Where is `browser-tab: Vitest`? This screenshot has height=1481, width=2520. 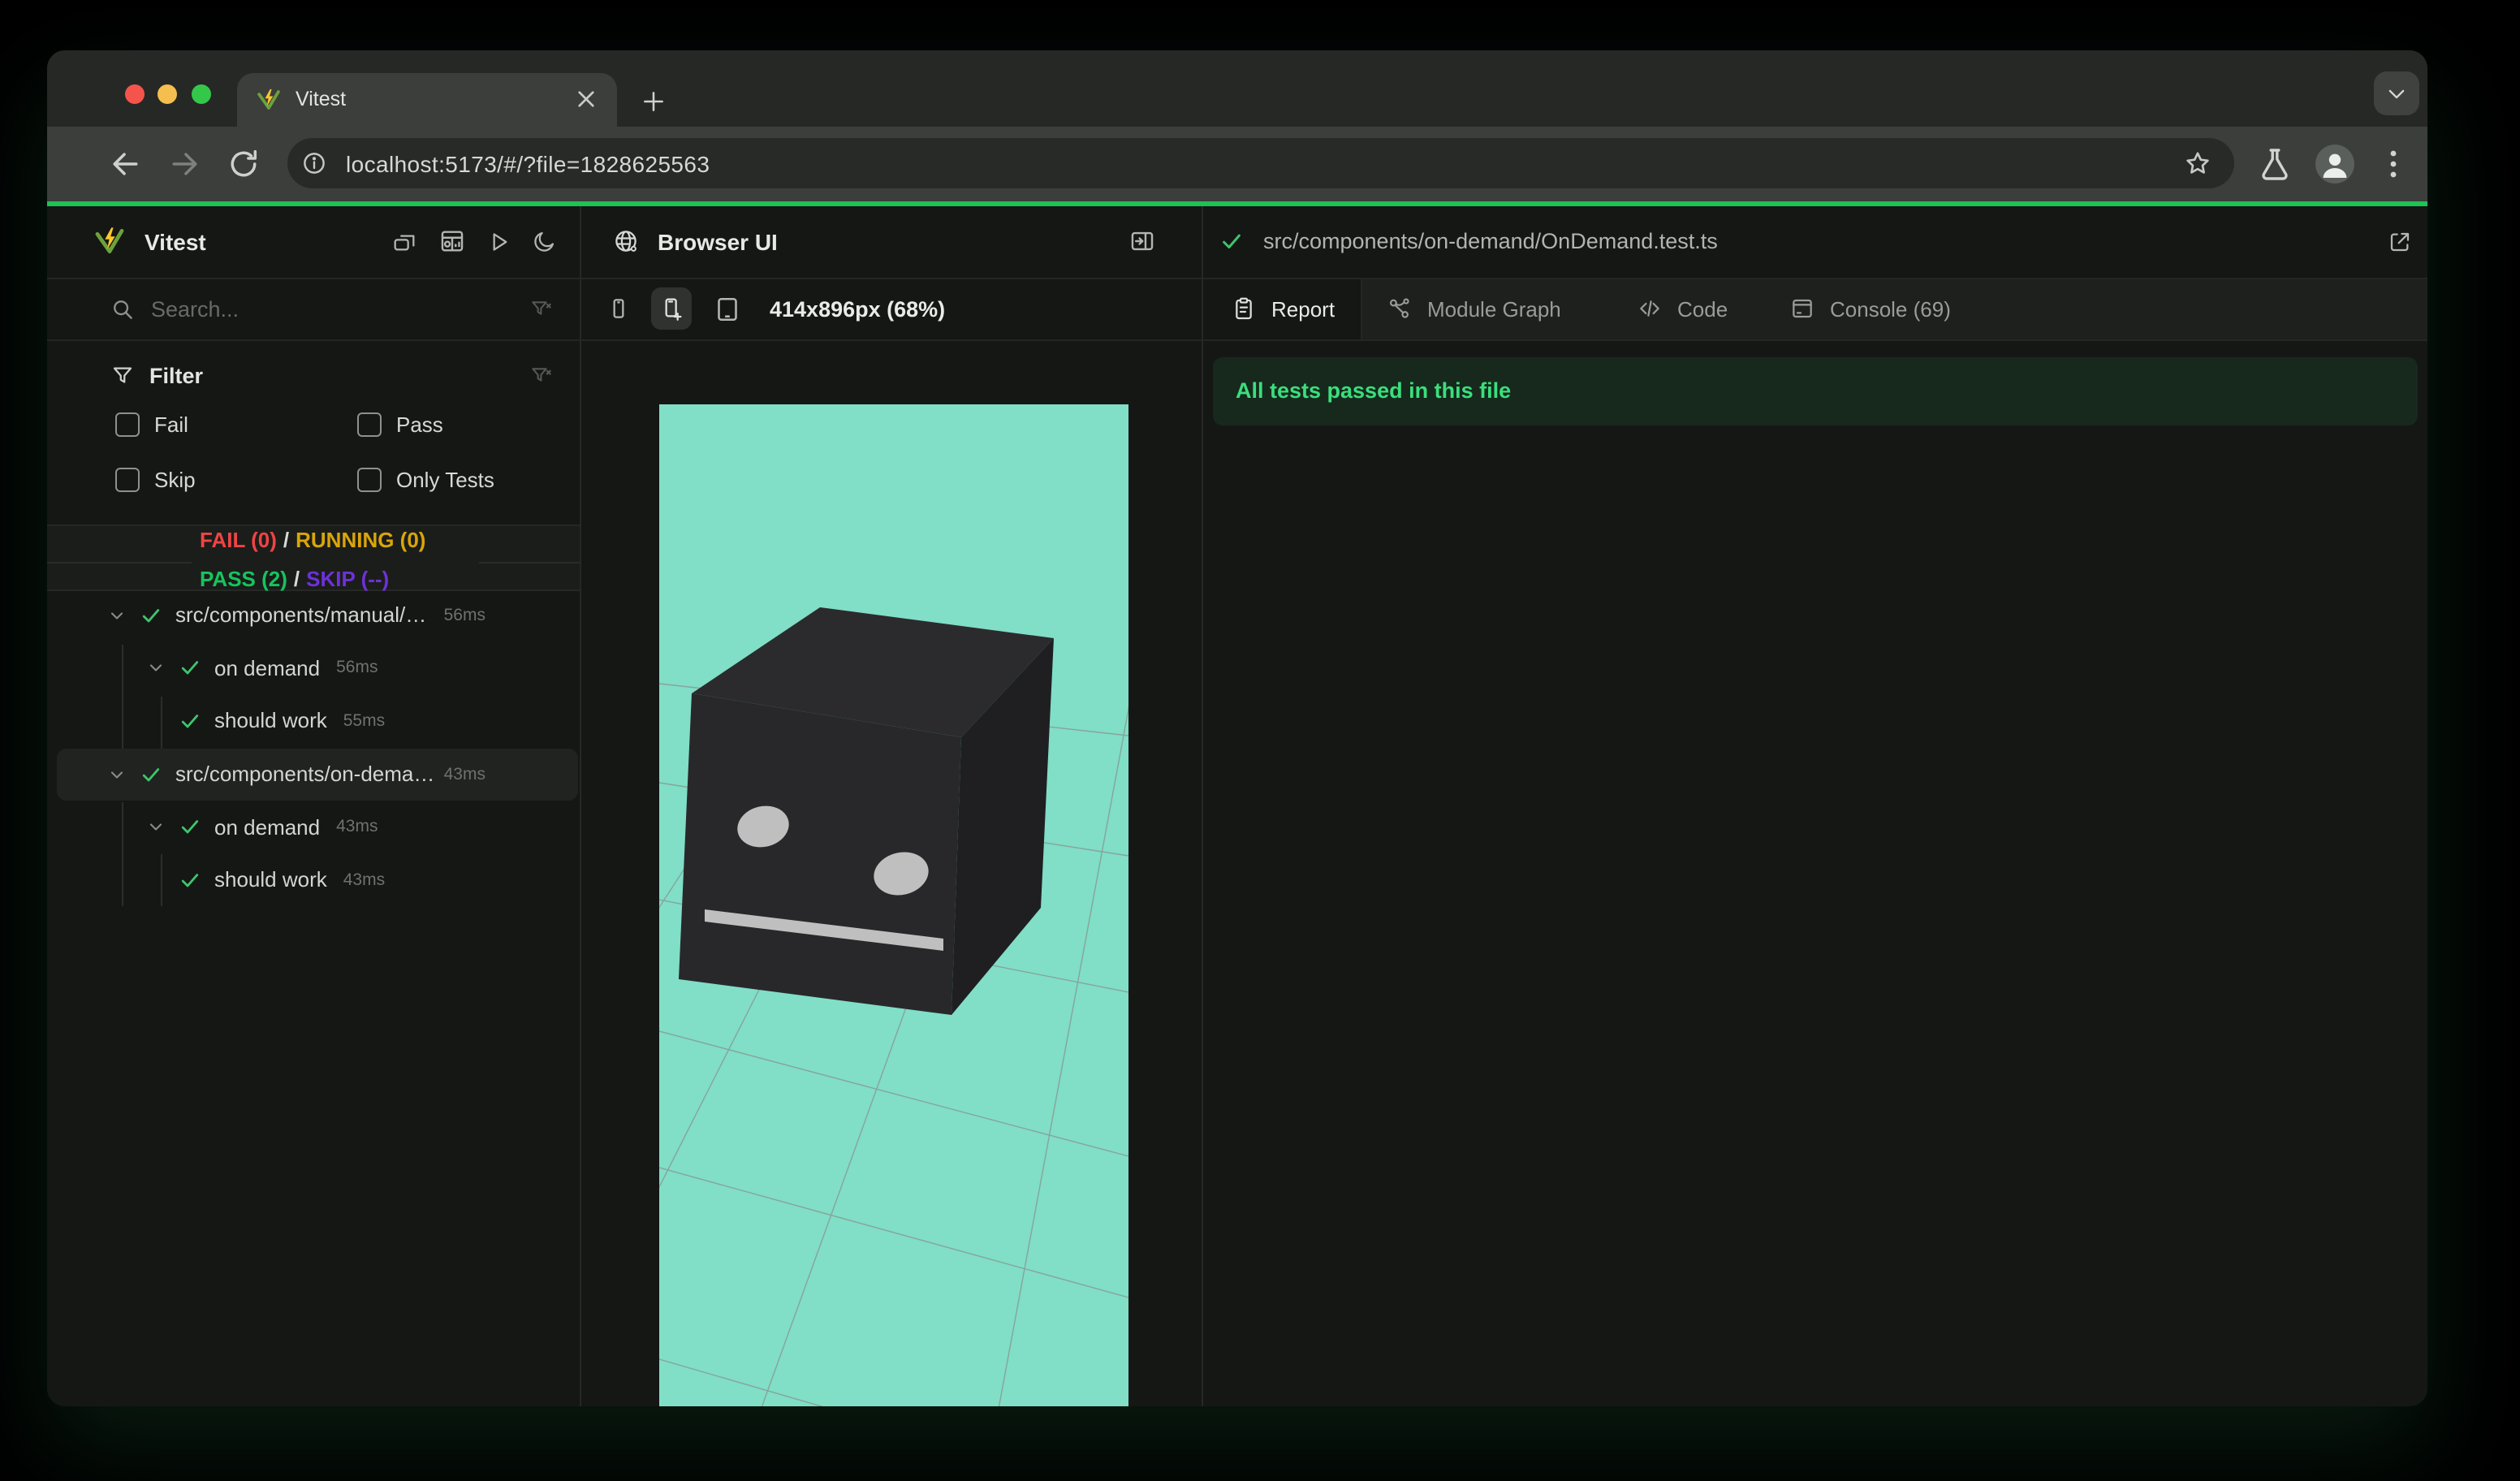 browser-tab: Vitest is located at coordinates (427, 100).